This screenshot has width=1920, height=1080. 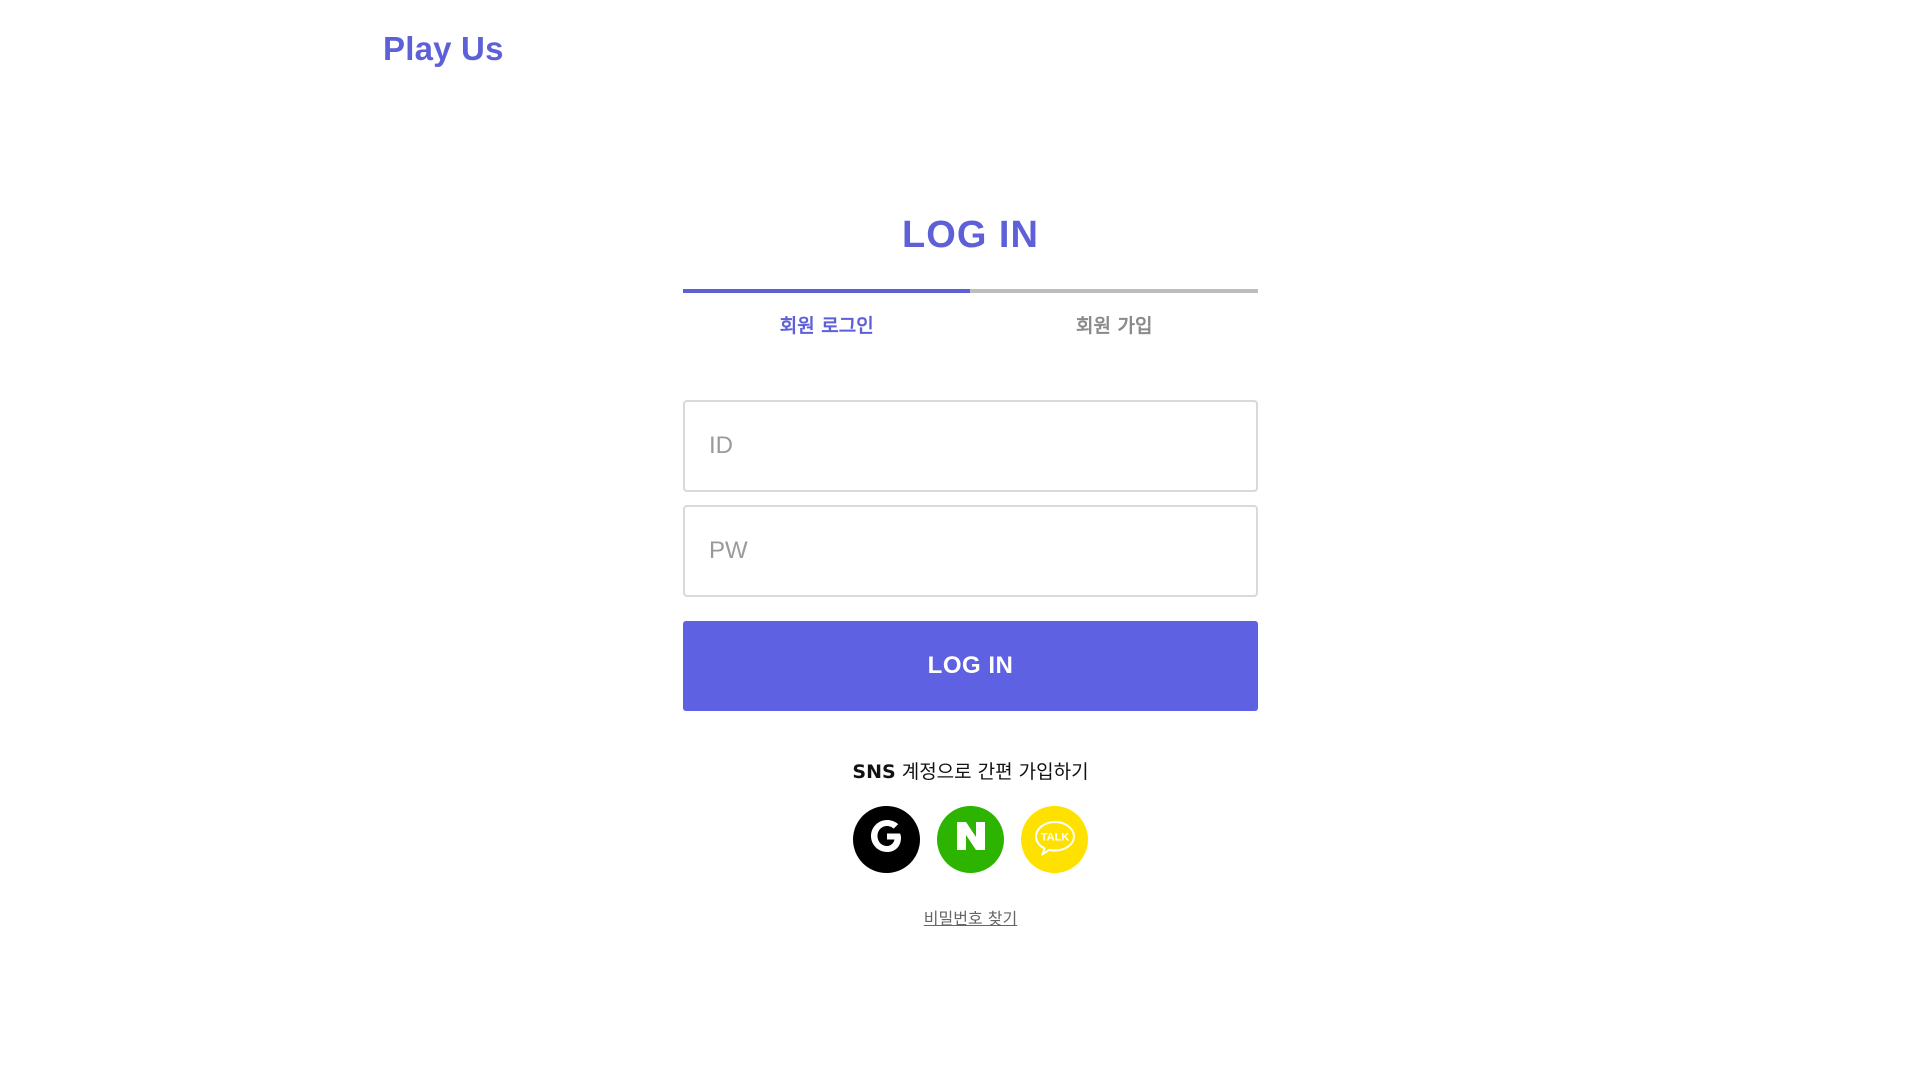 I want to click on id-input, so click(x=970, y=446).